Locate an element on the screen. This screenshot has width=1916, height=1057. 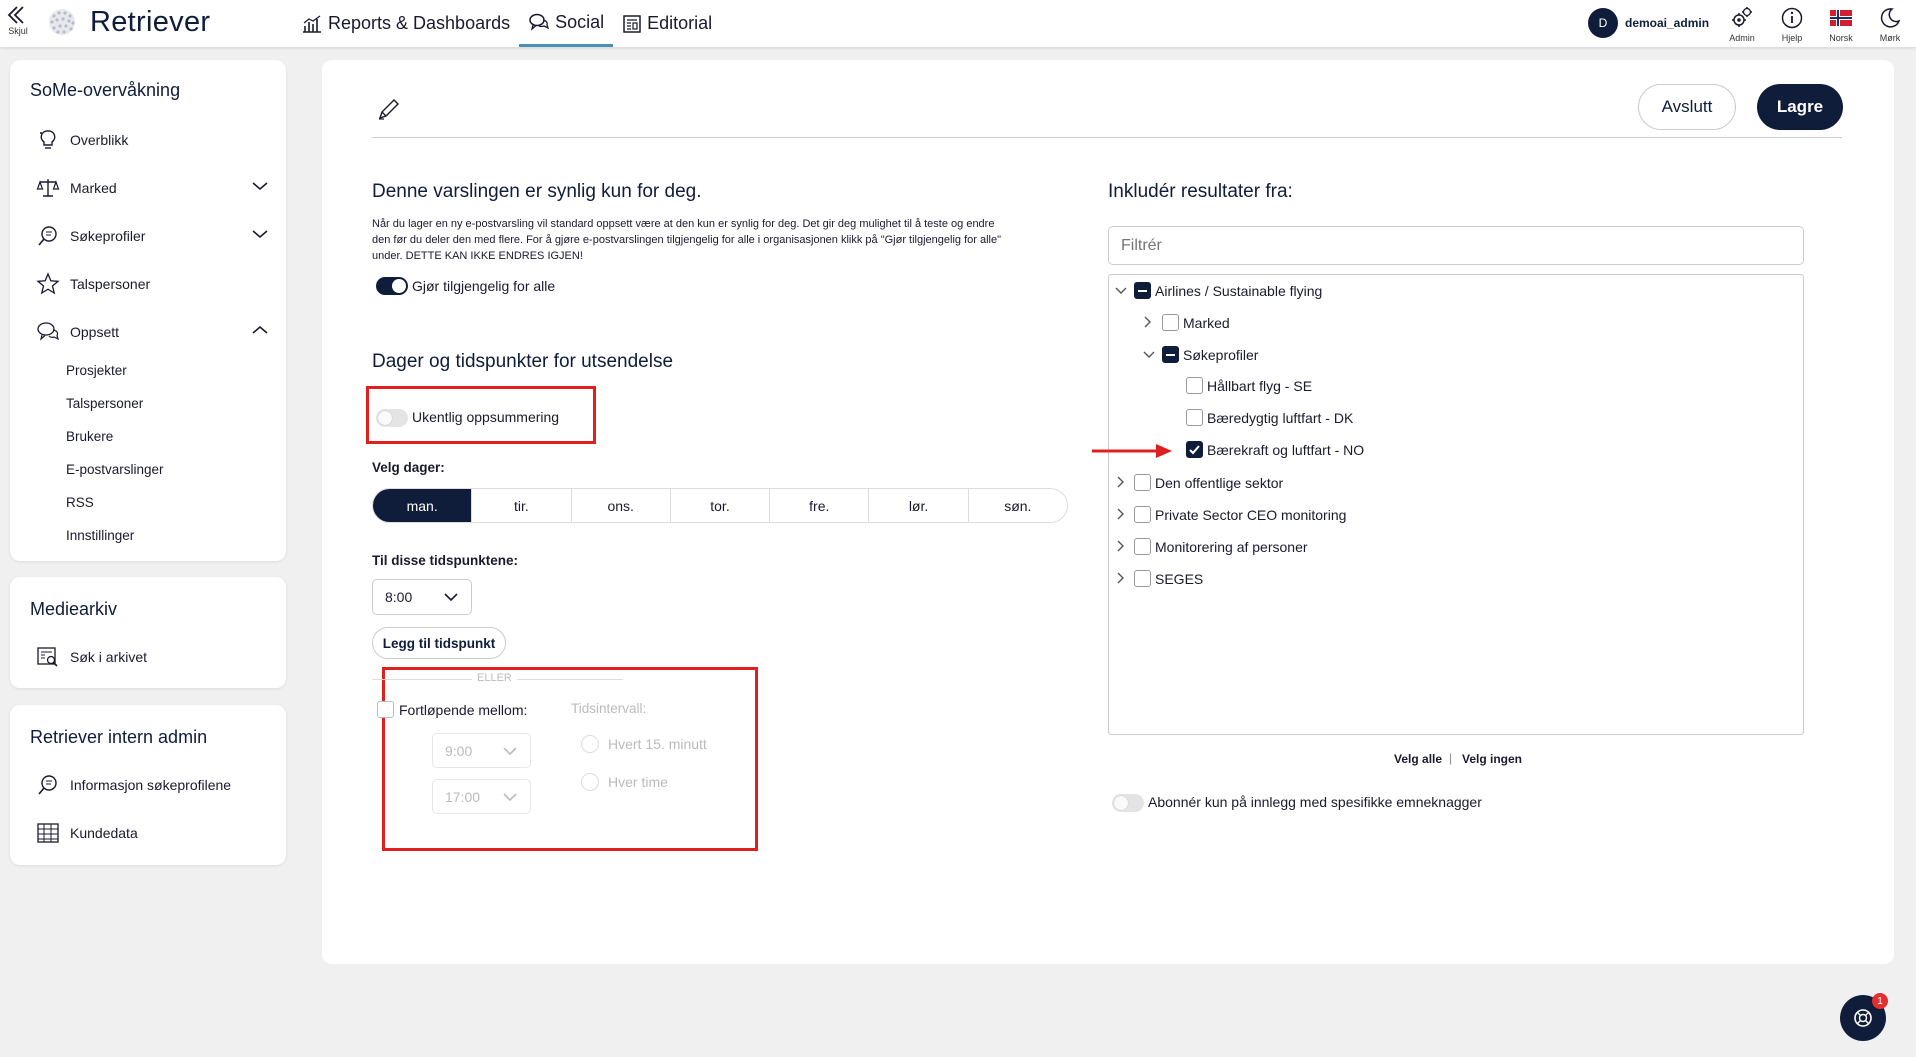
public-toggle is located at coordinates (392, 286).